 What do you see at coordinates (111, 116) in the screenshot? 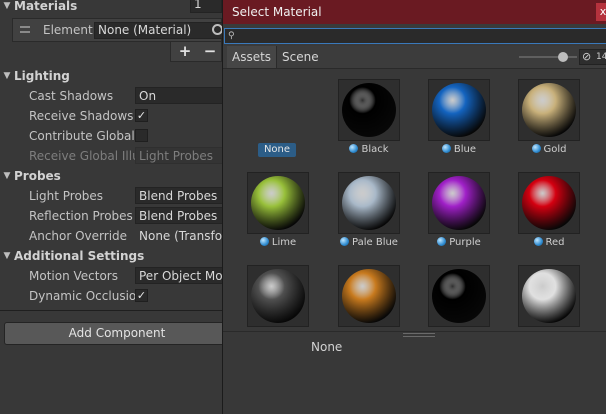
I see `receive-shadows-row: Receive Shadows ✓` at bounding box center [111, 116].